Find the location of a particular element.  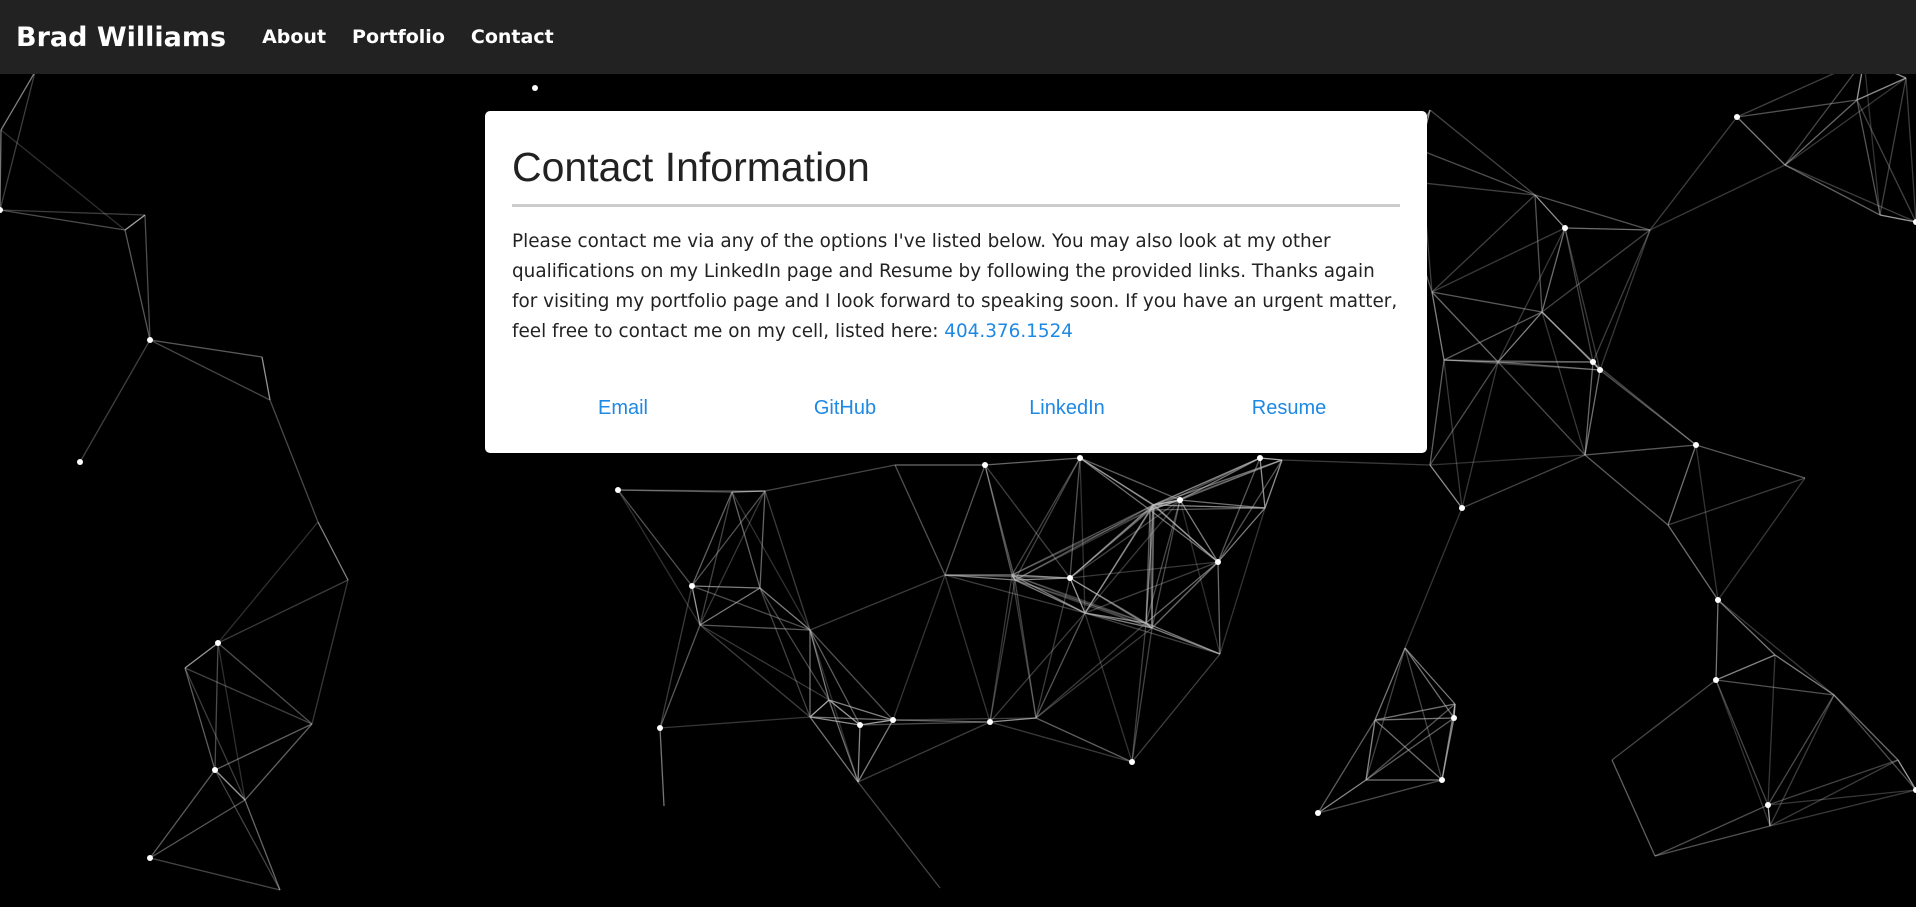

nav-portfolio: Portfolio is located at coordinates (398, 37).